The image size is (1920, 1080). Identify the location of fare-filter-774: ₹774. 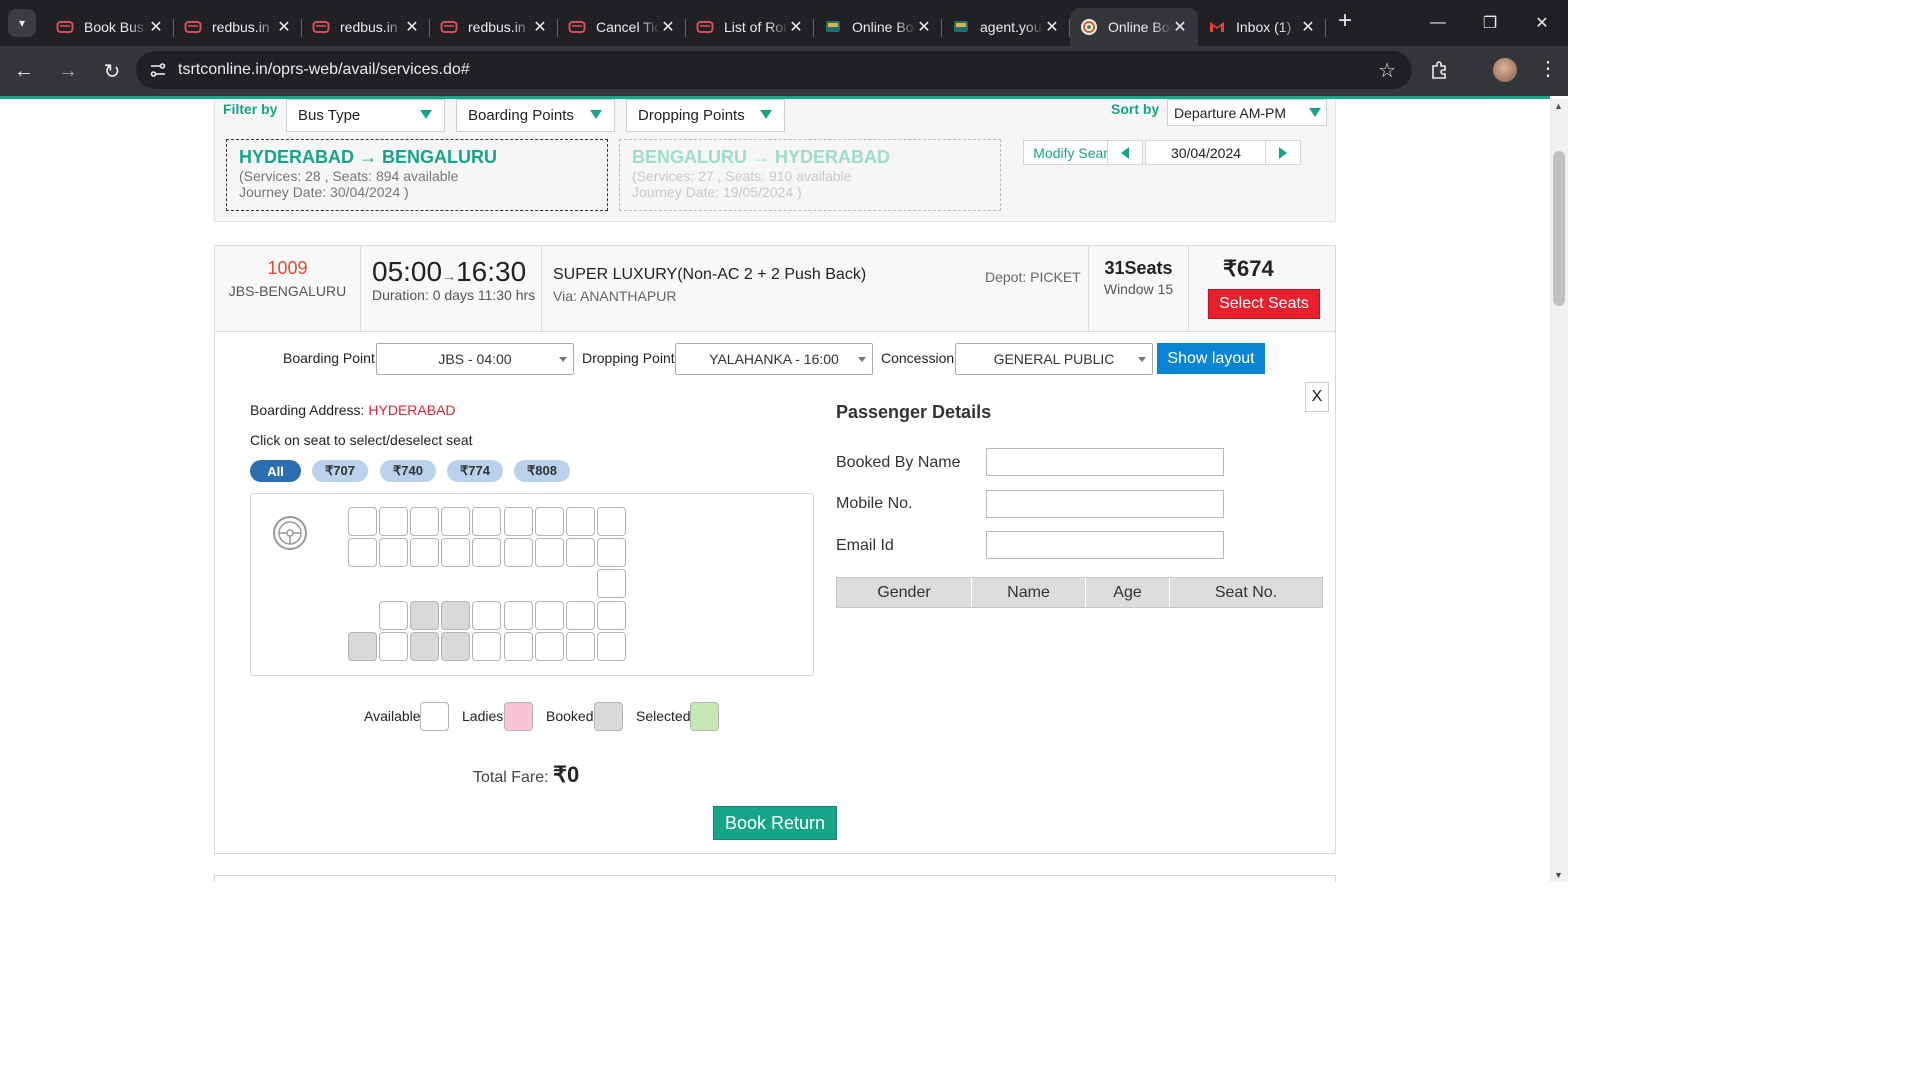
(475, 471).